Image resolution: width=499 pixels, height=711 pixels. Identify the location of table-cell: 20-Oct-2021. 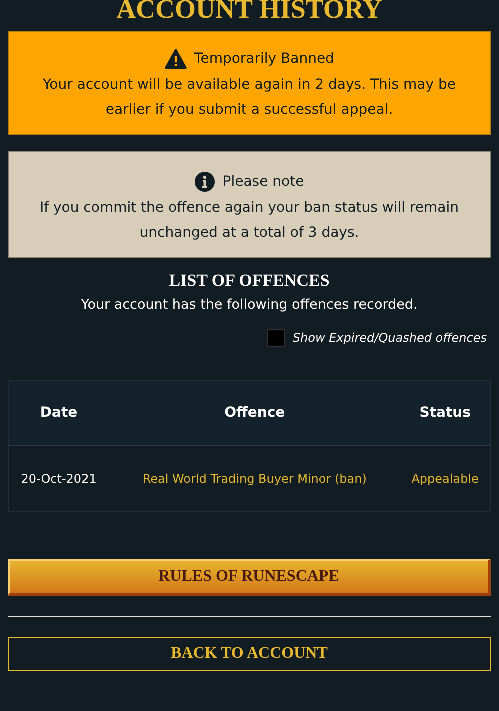
(59, 479).